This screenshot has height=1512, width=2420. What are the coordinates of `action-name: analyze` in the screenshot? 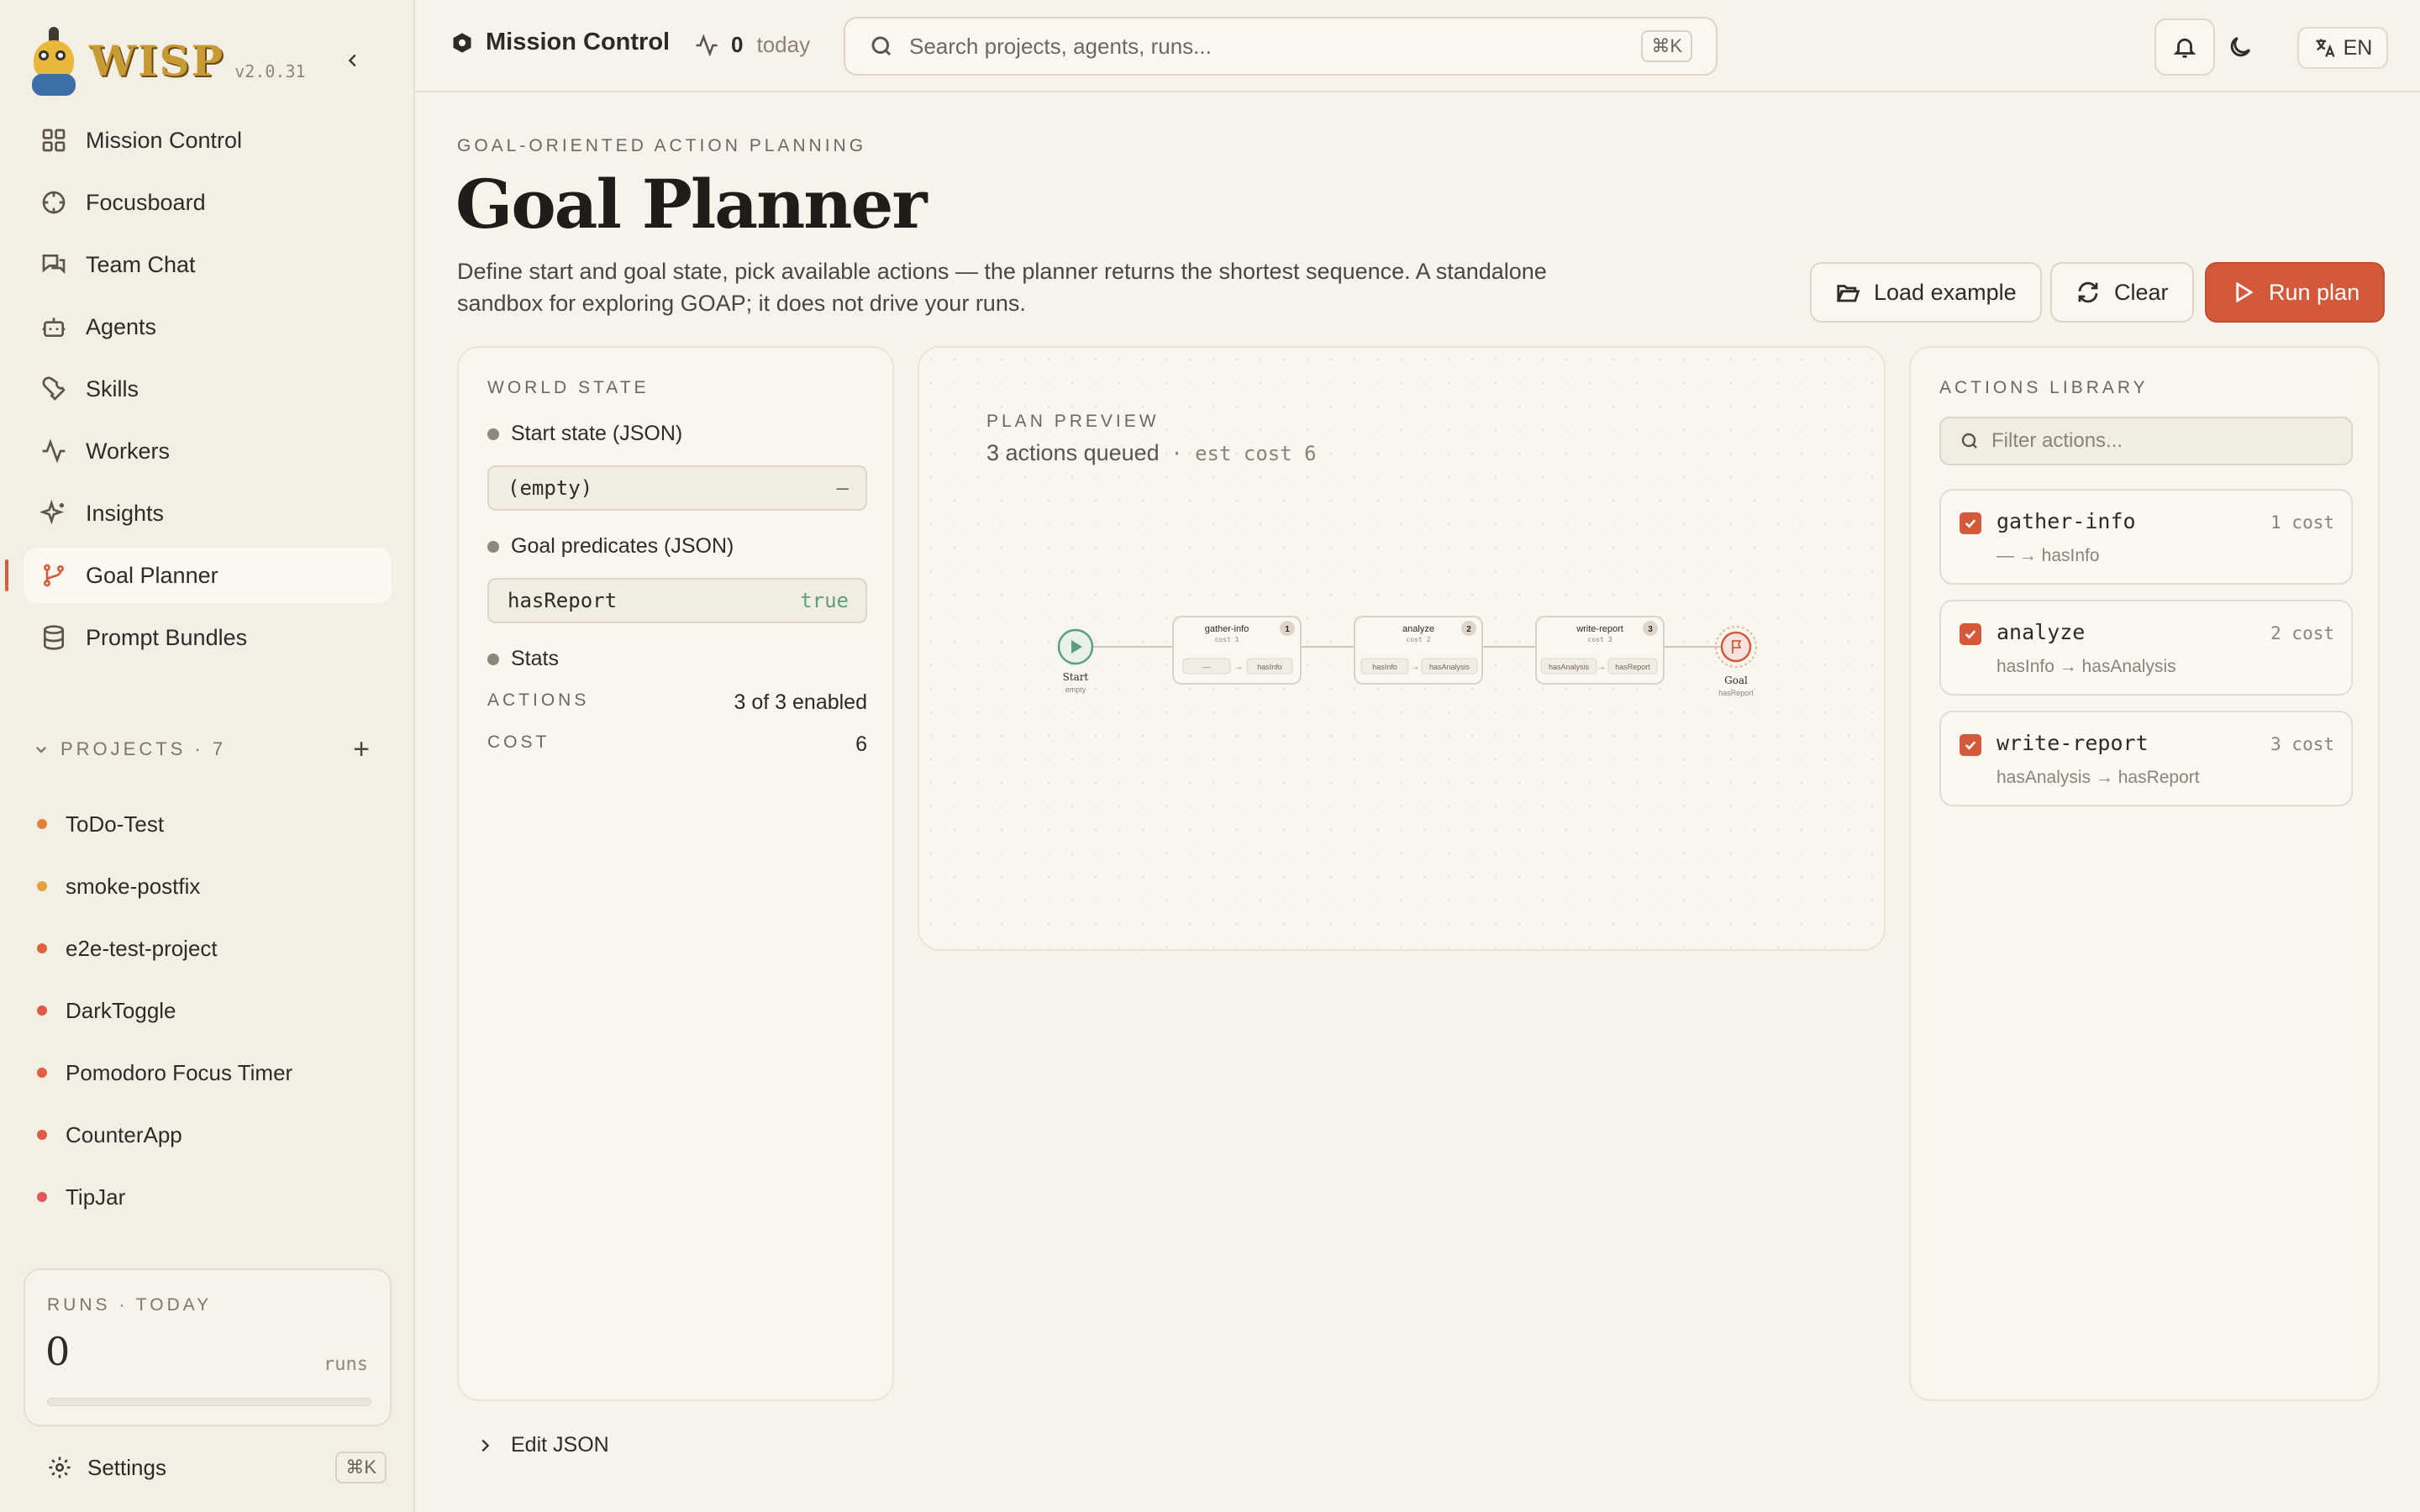 It's located at (2041, 632).